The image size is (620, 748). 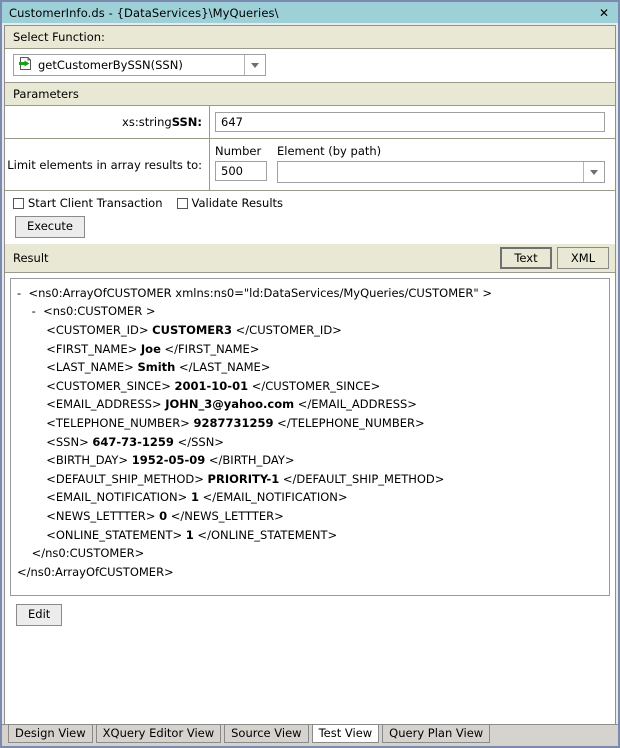 What do you see at coordinates (526, 257) in the screenshot?
I see `result-view-text-button: Text` at bounding box center [526, 257].